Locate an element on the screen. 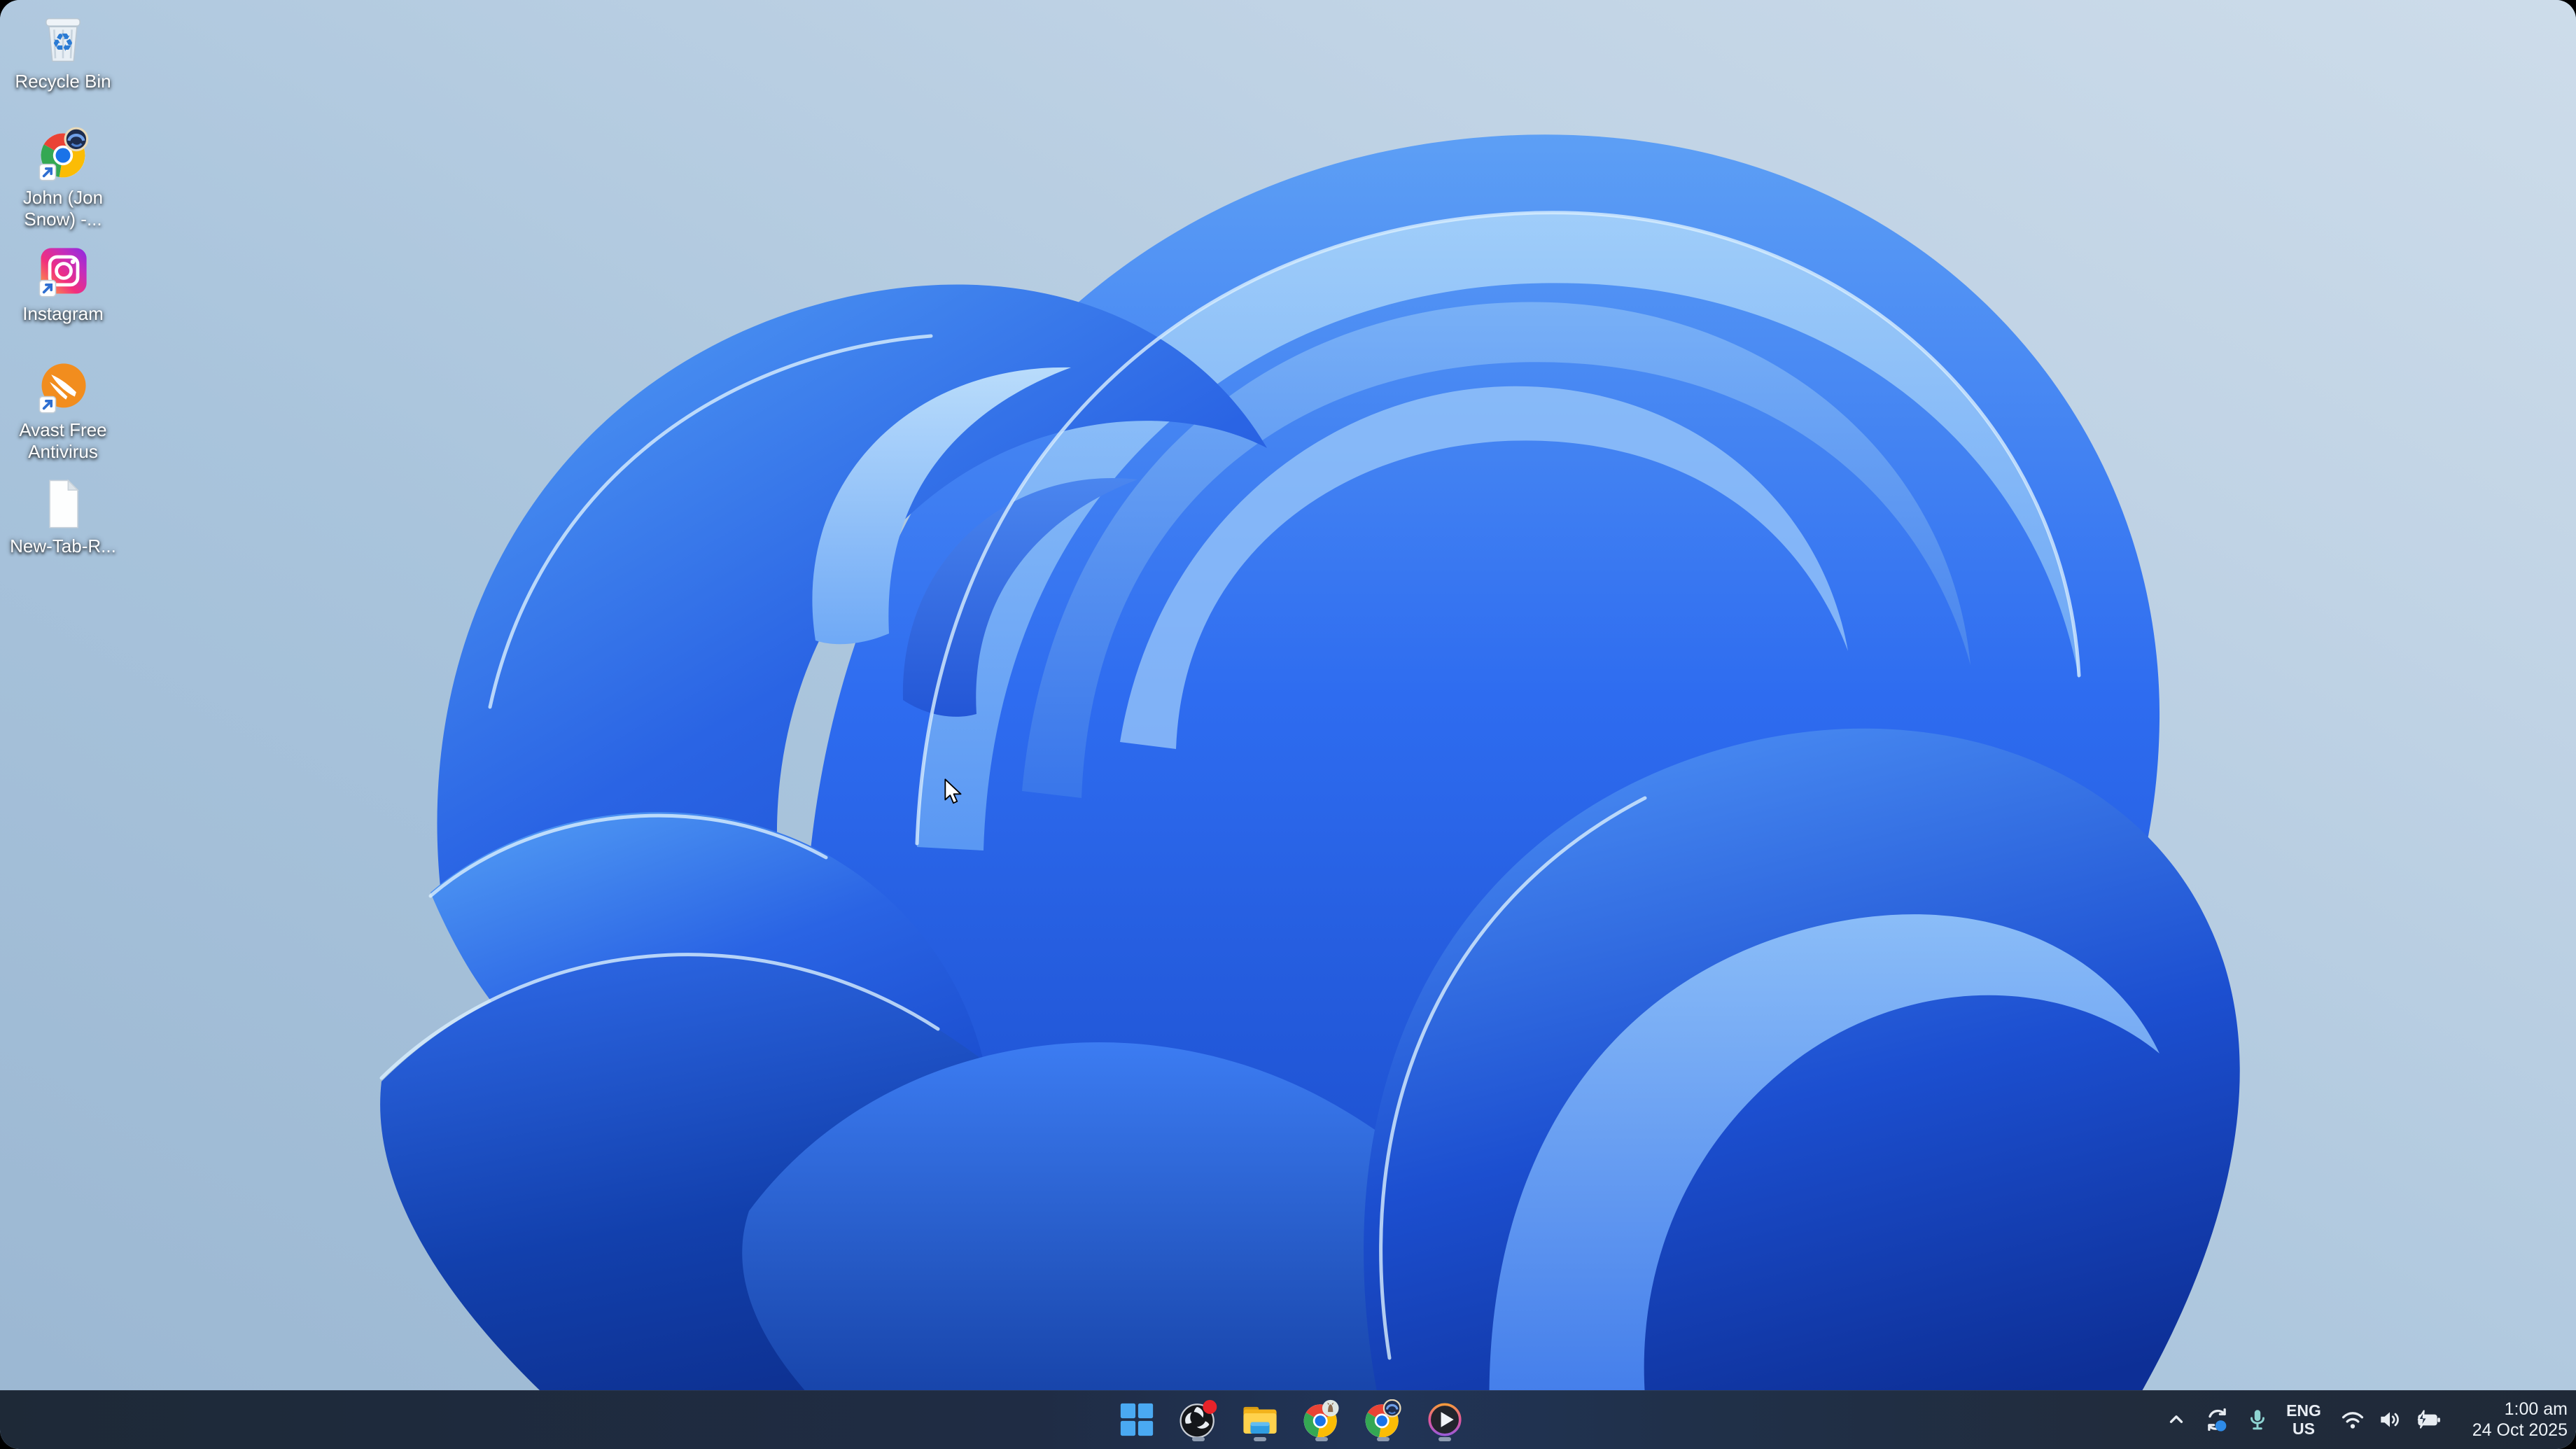 This screenshot has width=2576, height=1449. clock-time: 1:00 am is located at coordinates (2536, 1409).